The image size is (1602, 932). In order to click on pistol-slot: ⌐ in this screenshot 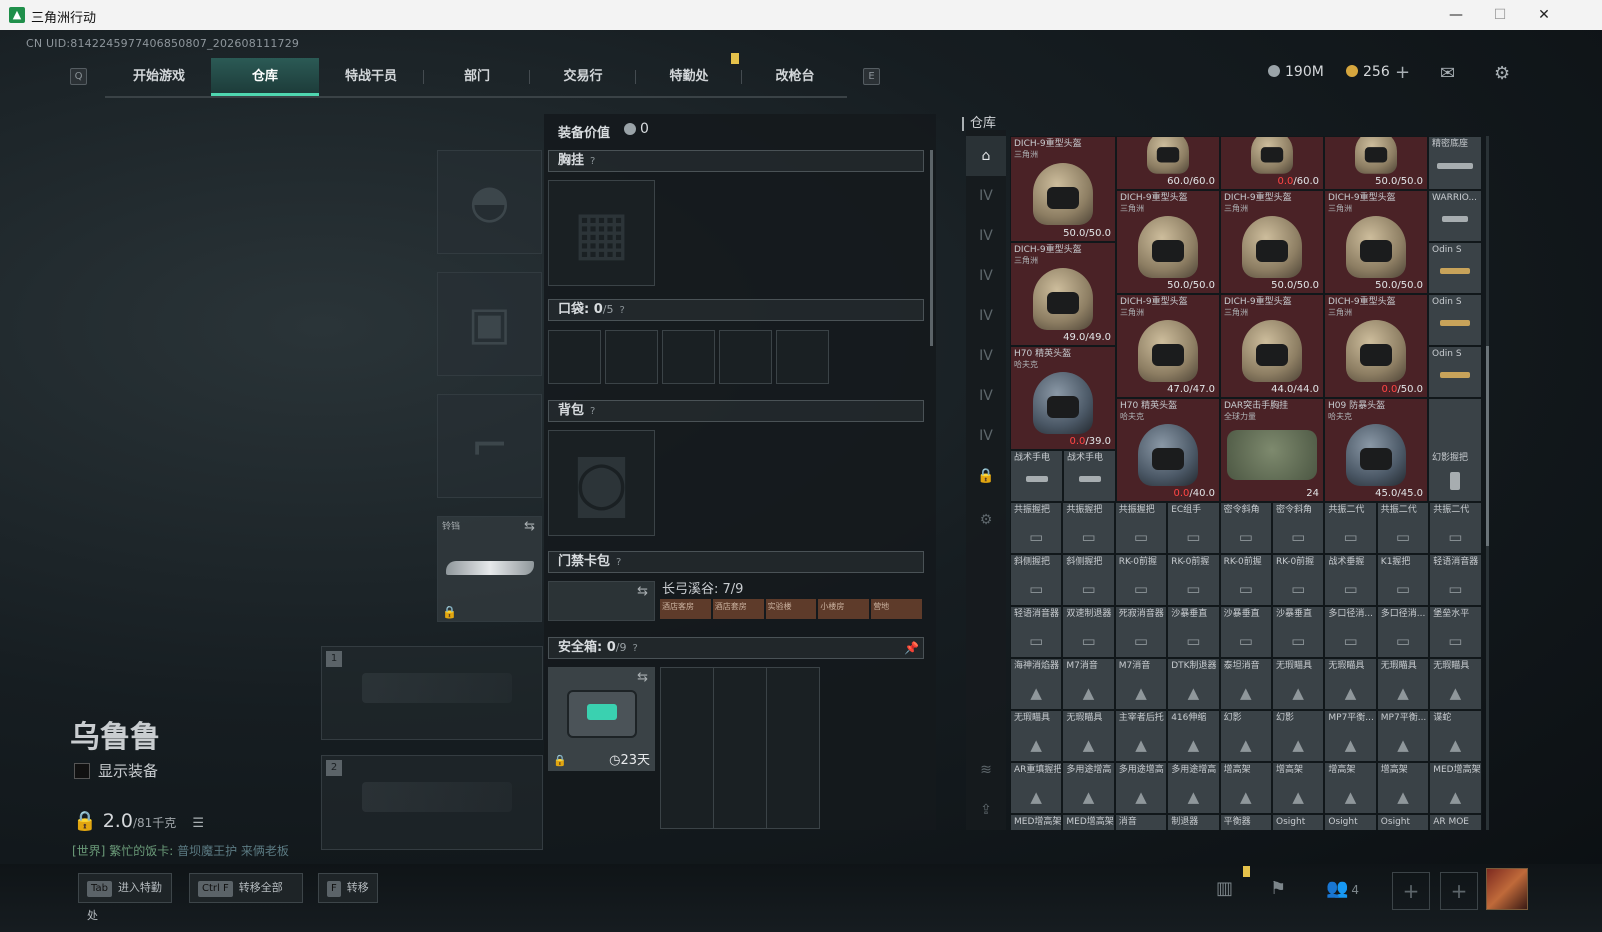, I will do `click(489, 446)`.